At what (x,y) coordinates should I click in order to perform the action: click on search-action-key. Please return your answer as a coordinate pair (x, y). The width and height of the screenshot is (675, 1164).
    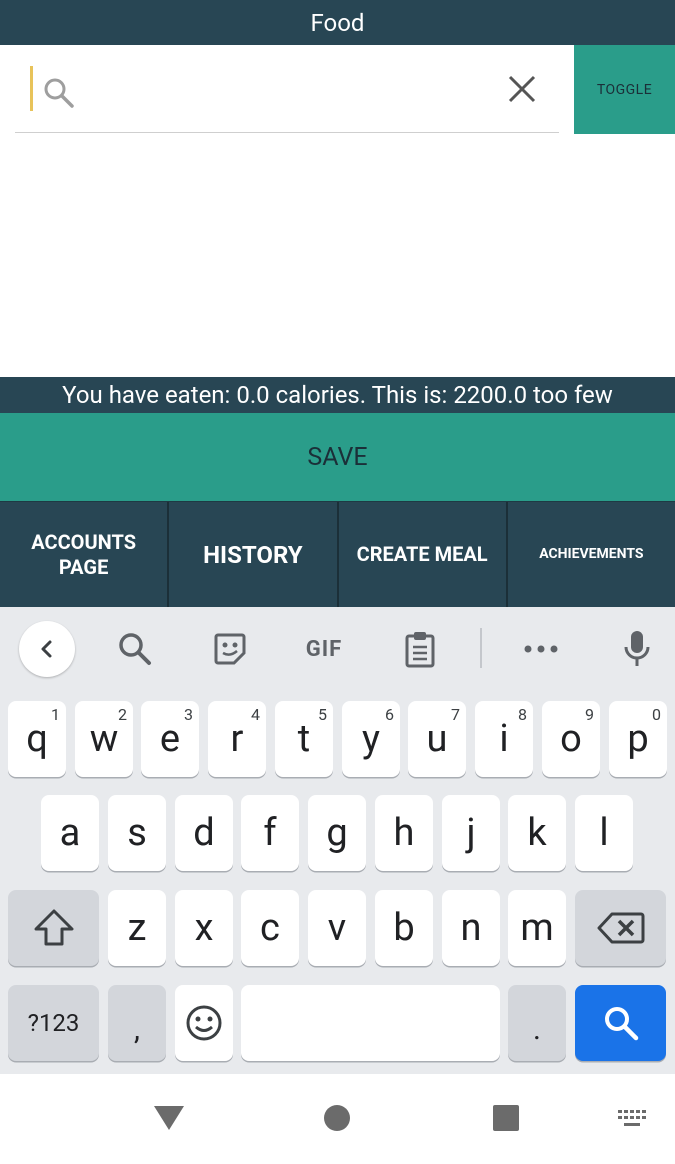
    Looking at the image, I should click on (620, 1023).